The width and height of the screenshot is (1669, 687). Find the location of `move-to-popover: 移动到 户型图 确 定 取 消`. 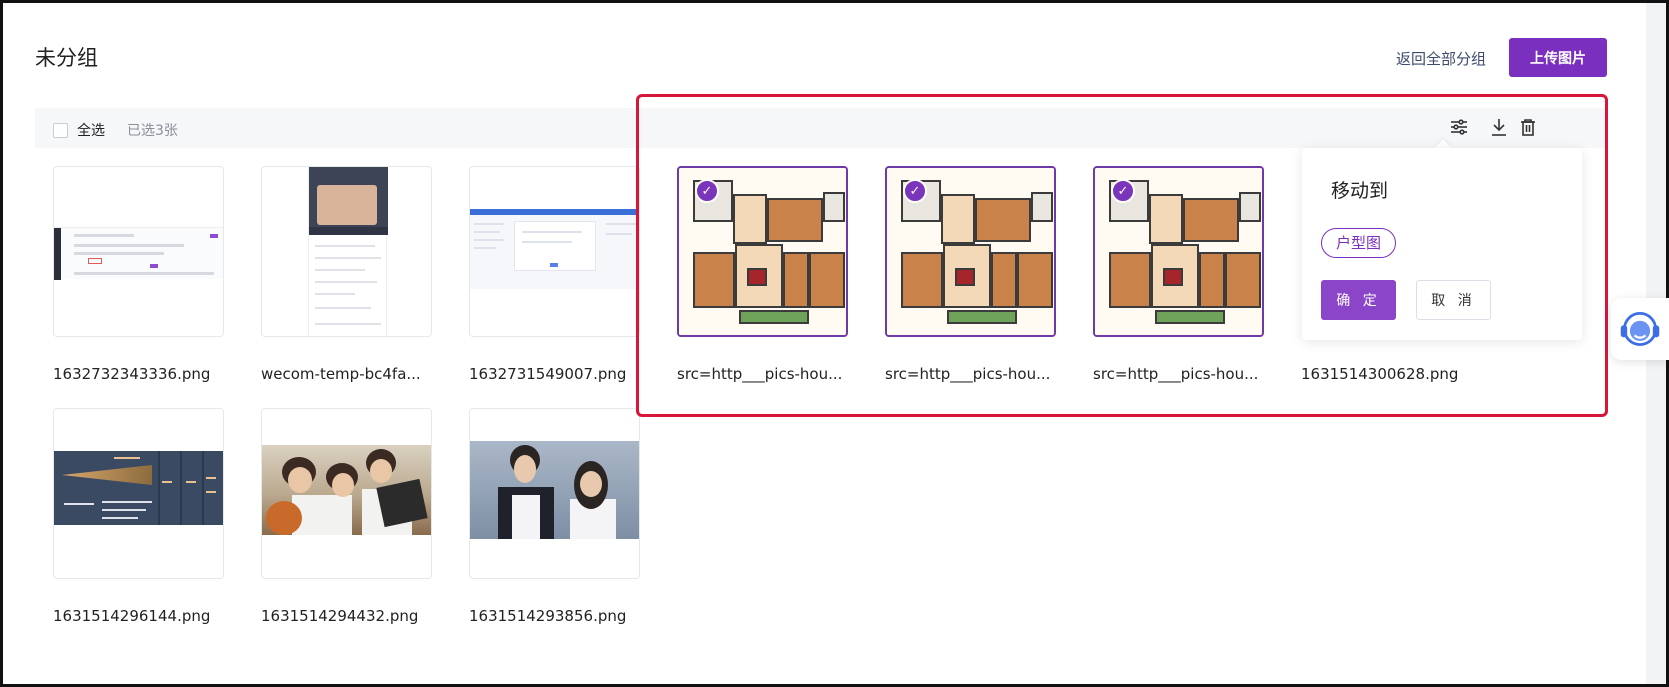

move-to-popover: 移动到 户型图 确 定 取 消 is located at coordinates (1442, 244).